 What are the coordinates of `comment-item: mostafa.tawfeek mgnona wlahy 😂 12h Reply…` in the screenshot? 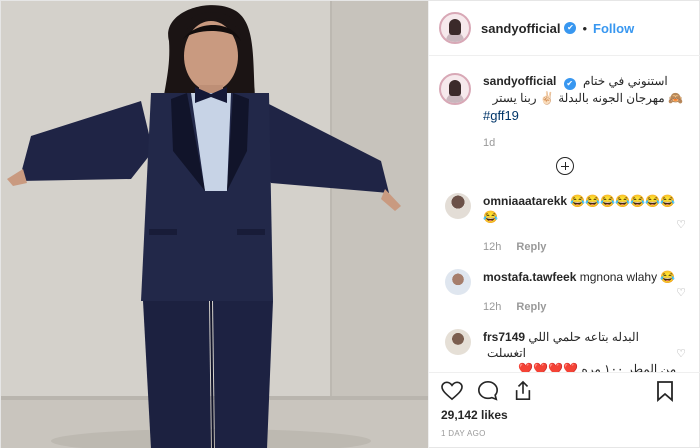 It's located at (564, 292).